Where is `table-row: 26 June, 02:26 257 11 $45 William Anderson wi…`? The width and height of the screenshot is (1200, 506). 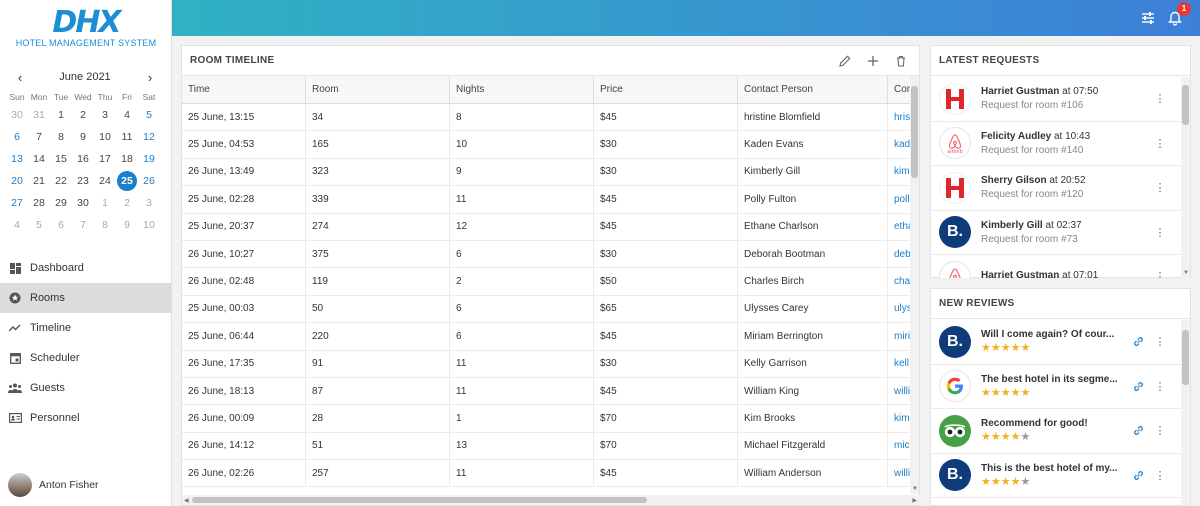 table-row: 26 June, 02:26 257 11 $45 William Anderson wi… is located at coordinates (547, 474).